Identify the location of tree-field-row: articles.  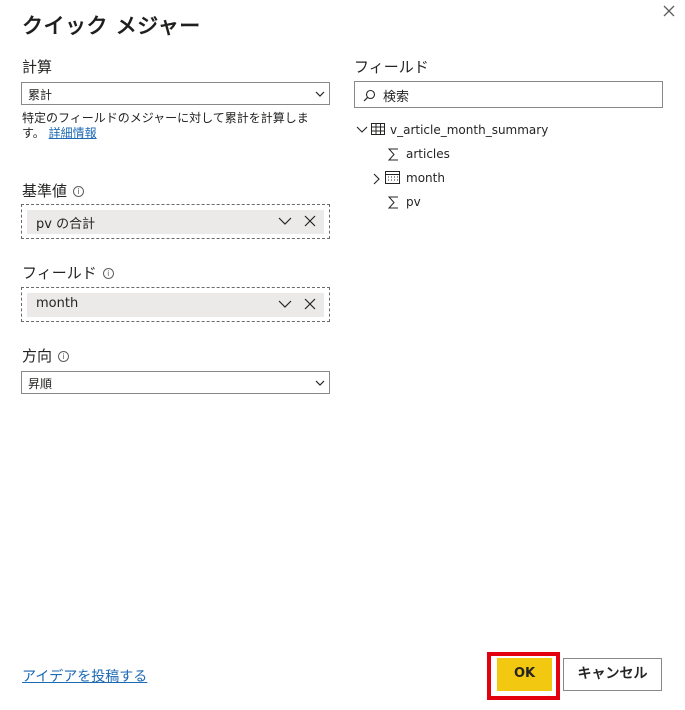
(446, 155).